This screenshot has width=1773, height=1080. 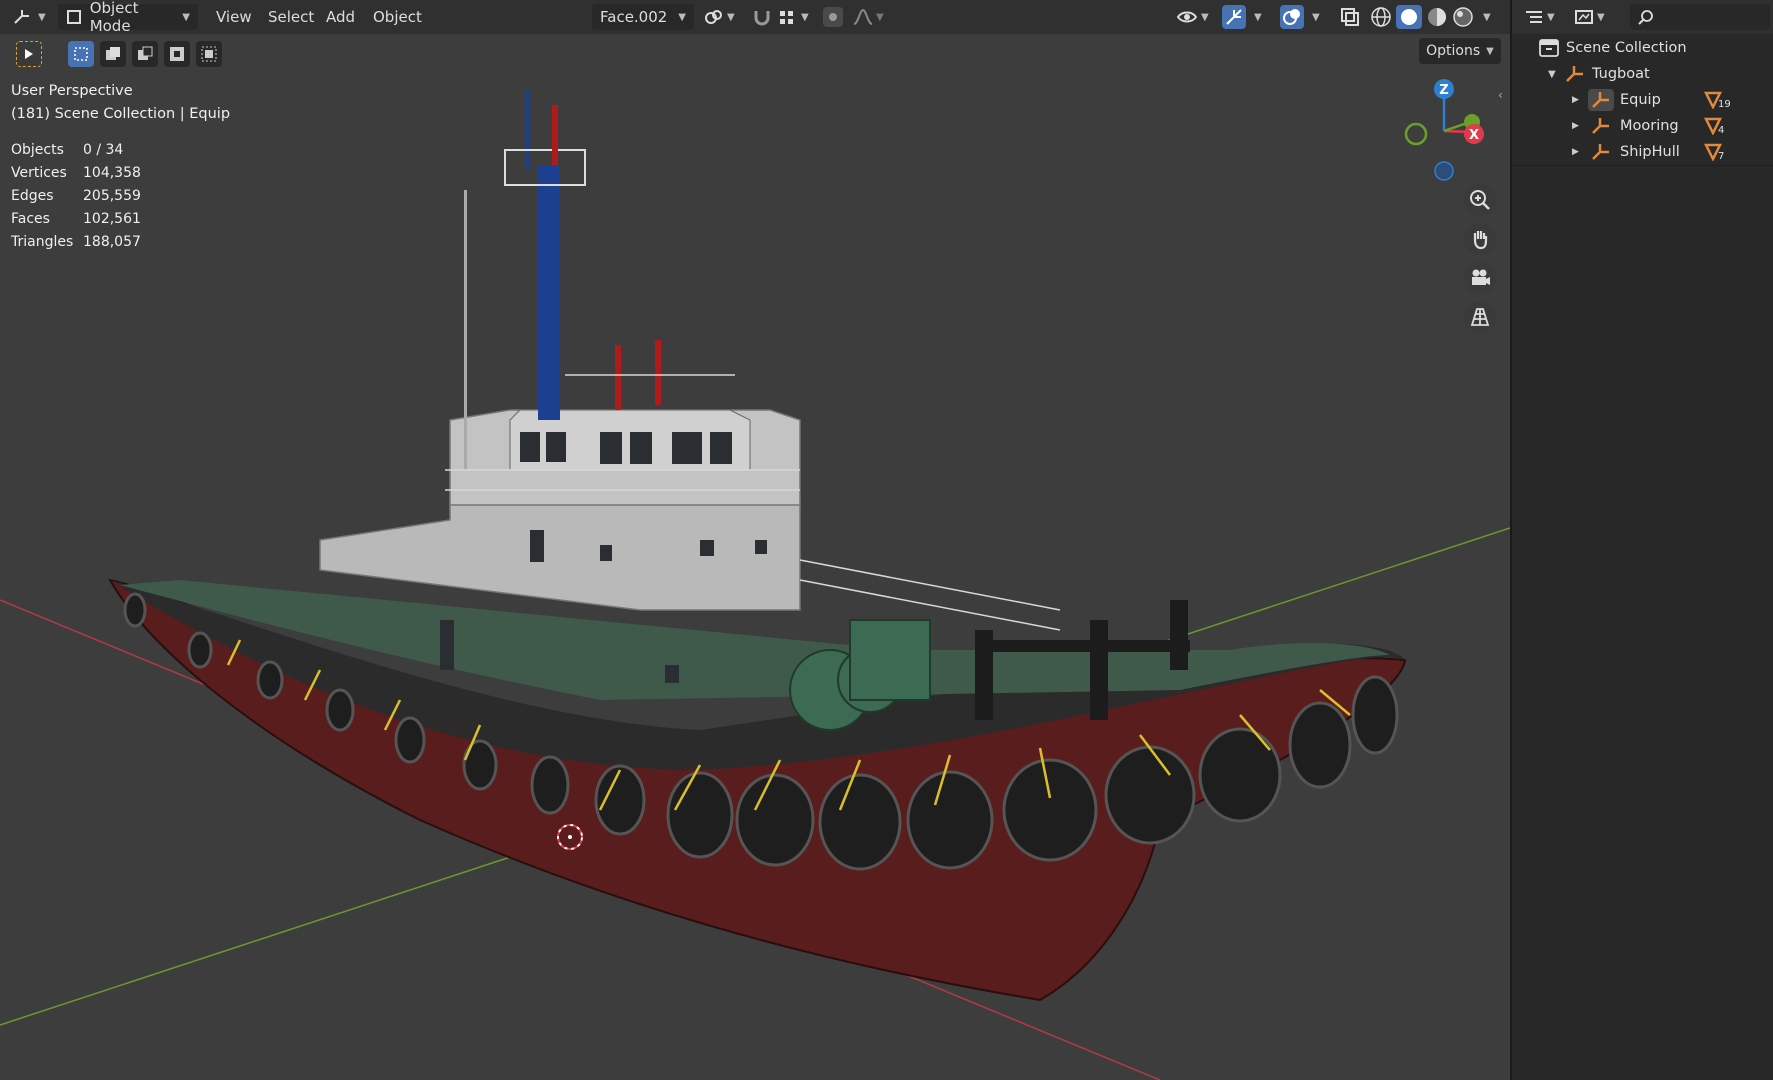 I want to click on select-mode-subtract, so click(x=145, y=54).